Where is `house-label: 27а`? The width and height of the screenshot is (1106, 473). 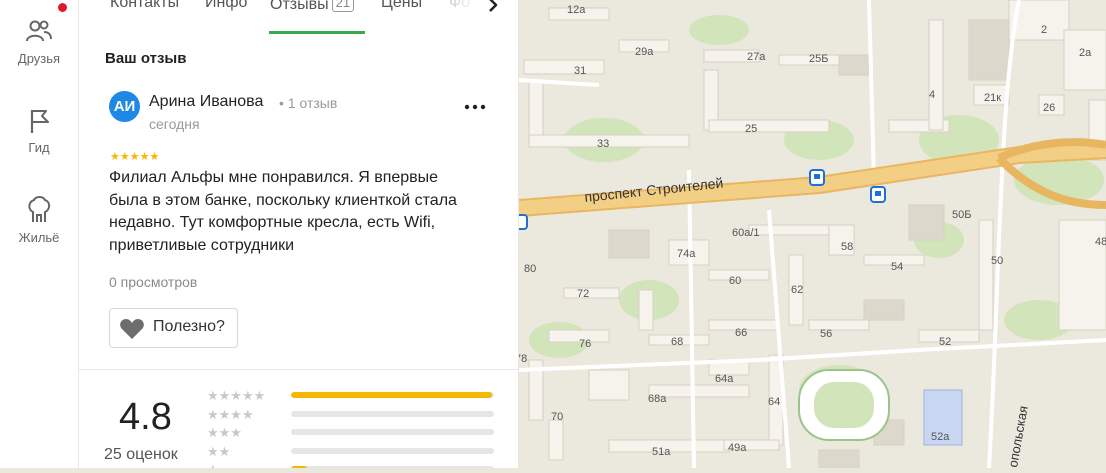
house-label: 27а is located at coordinates (756, 57).